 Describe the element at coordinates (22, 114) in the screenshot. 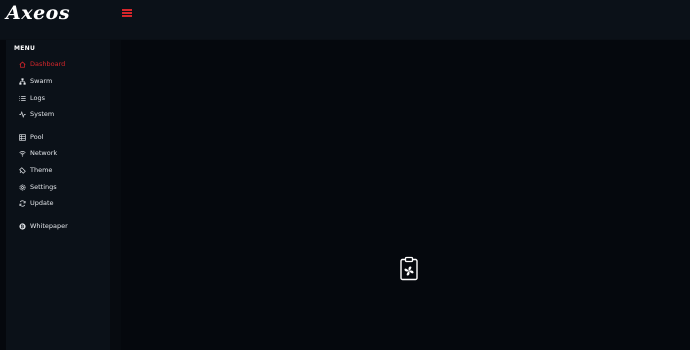

I see `pulse-icon` at that location.